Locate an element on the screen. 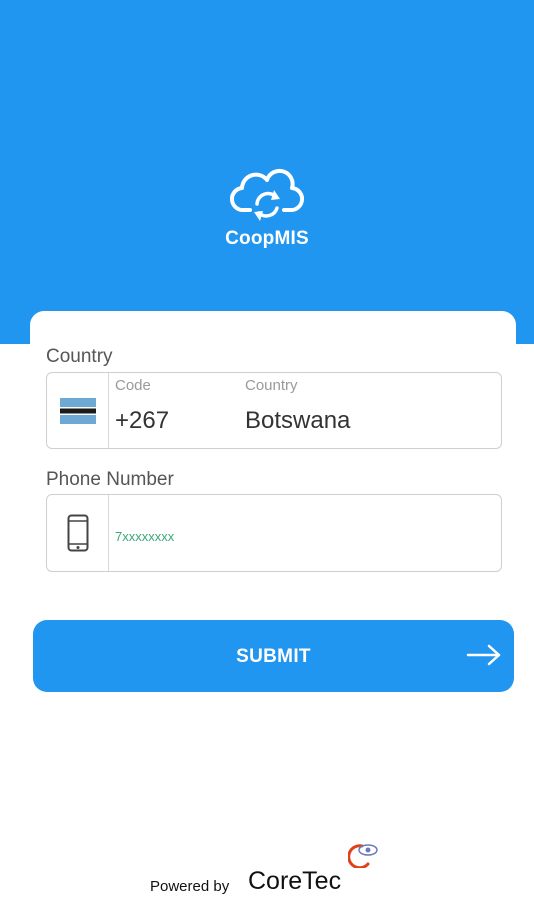  arrow-right-icon is located at coordinates (483, 655).